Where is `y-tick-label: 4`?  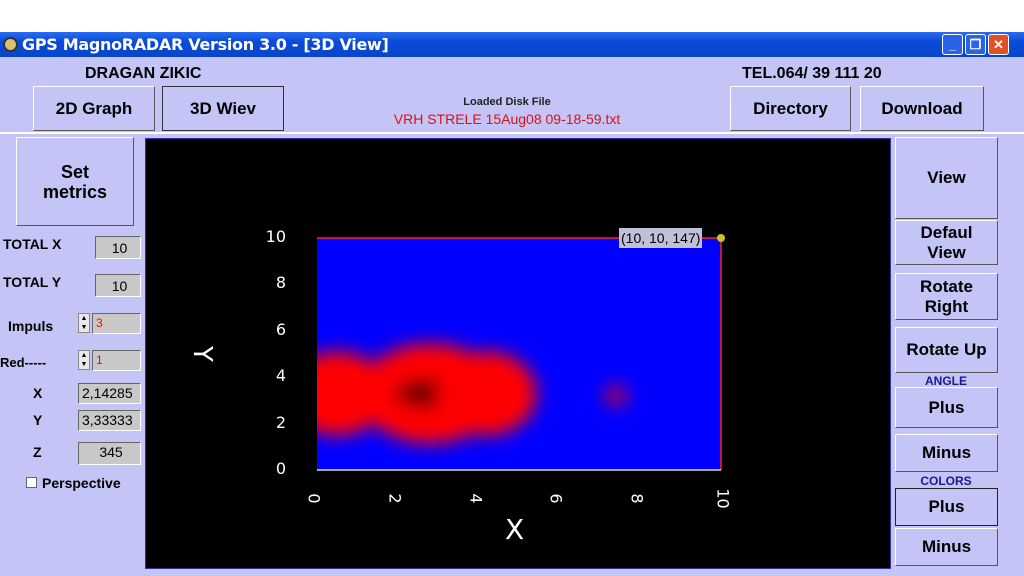 y-tick-label: 4 is located at coordinates (280, 376).